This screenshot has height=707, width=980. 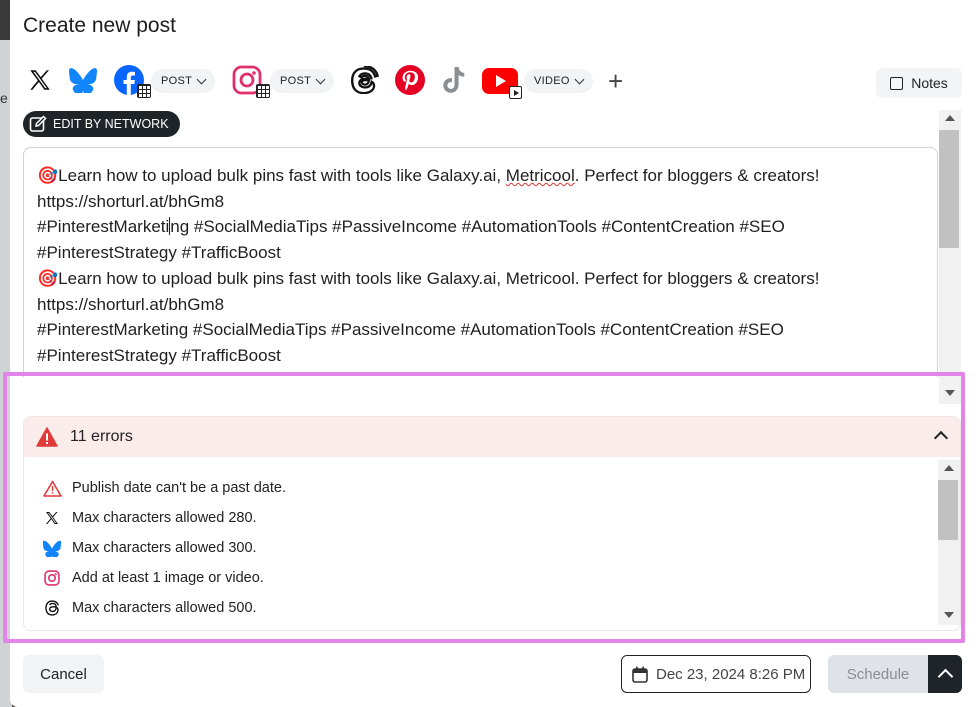 I want to click on schedule-date-label: Dec 23, 2024 8:26 PM, so click(x=731, y=674).